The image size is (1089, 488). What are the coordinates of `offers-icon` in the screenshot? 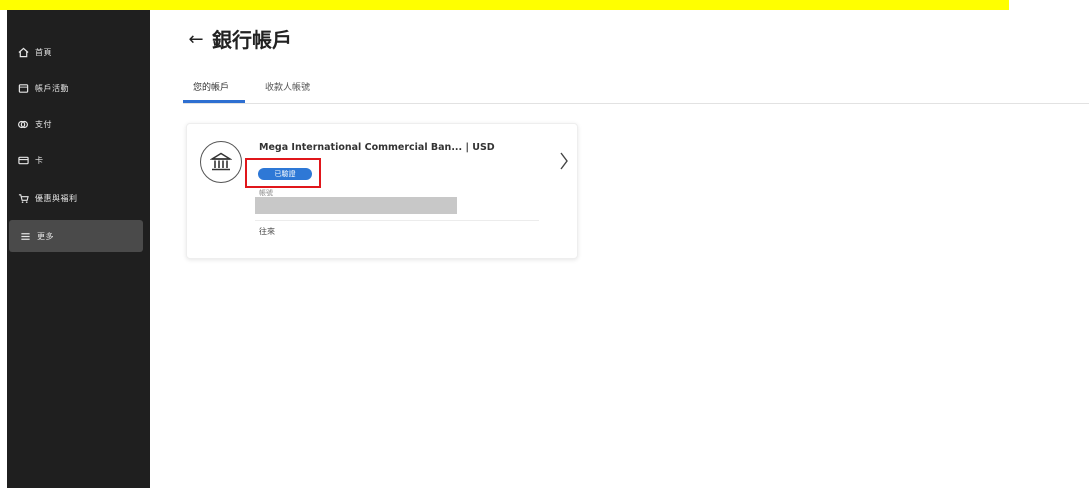 It's located at (23, 198).